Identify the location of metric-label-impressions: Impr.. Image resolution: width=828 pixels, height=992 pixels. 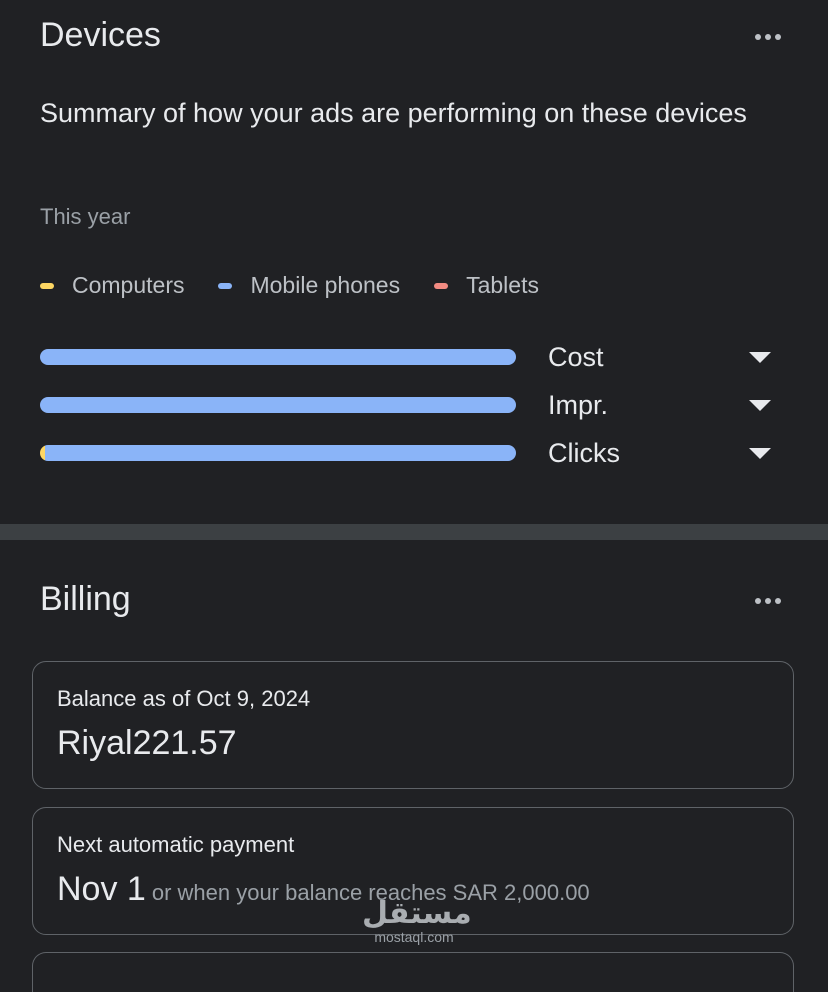
(578, 404).